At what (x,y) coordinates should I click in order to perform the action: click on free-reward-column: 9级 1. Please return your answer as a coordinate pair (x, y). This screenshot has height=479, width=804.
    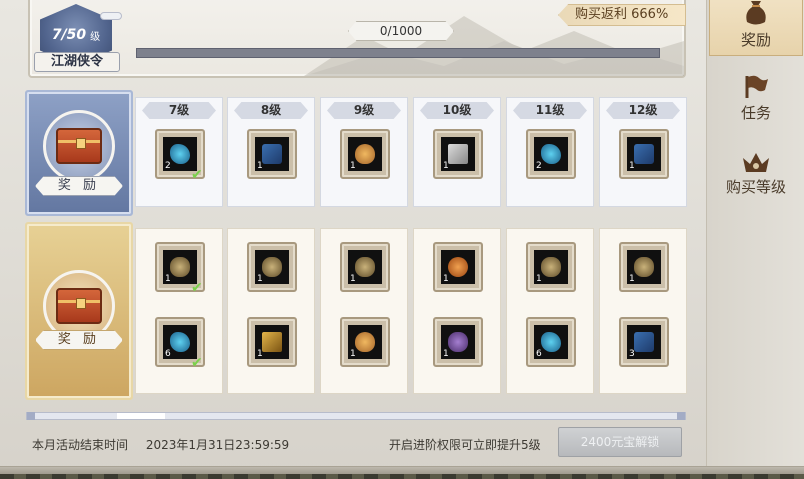
    Looking at the image, I should click on (364, 152).